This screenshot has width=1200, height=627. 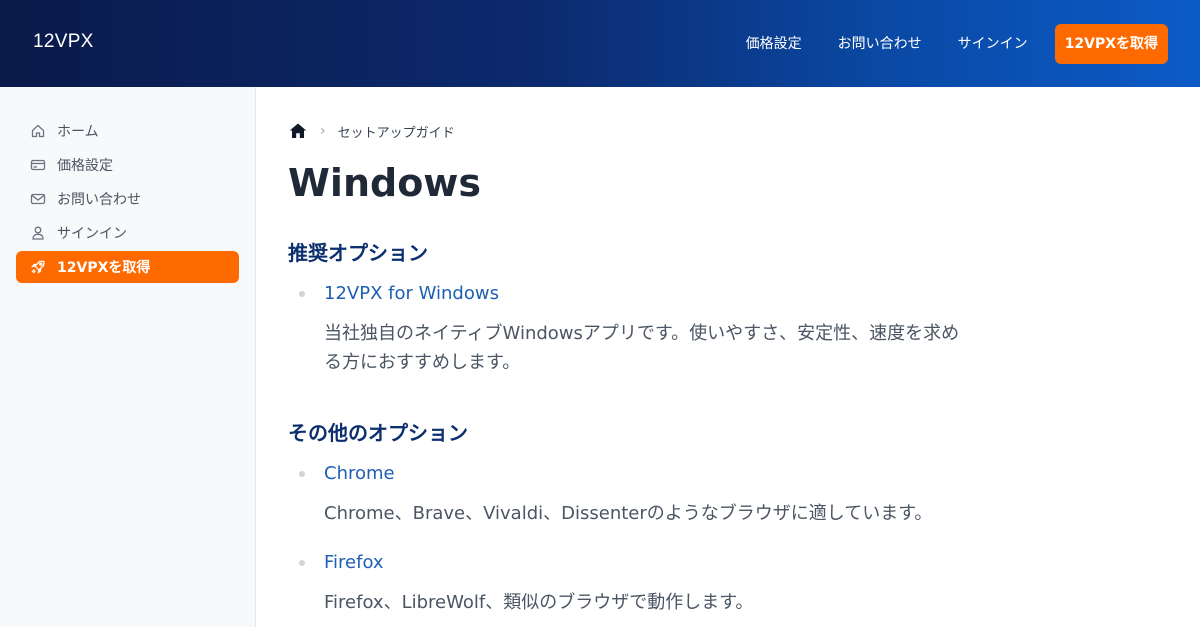 What do you see at coordinates (127, 165) in the screenshot?
I see `sidebar-item-pricing: 価格設定` at bounding box center [127, 165].